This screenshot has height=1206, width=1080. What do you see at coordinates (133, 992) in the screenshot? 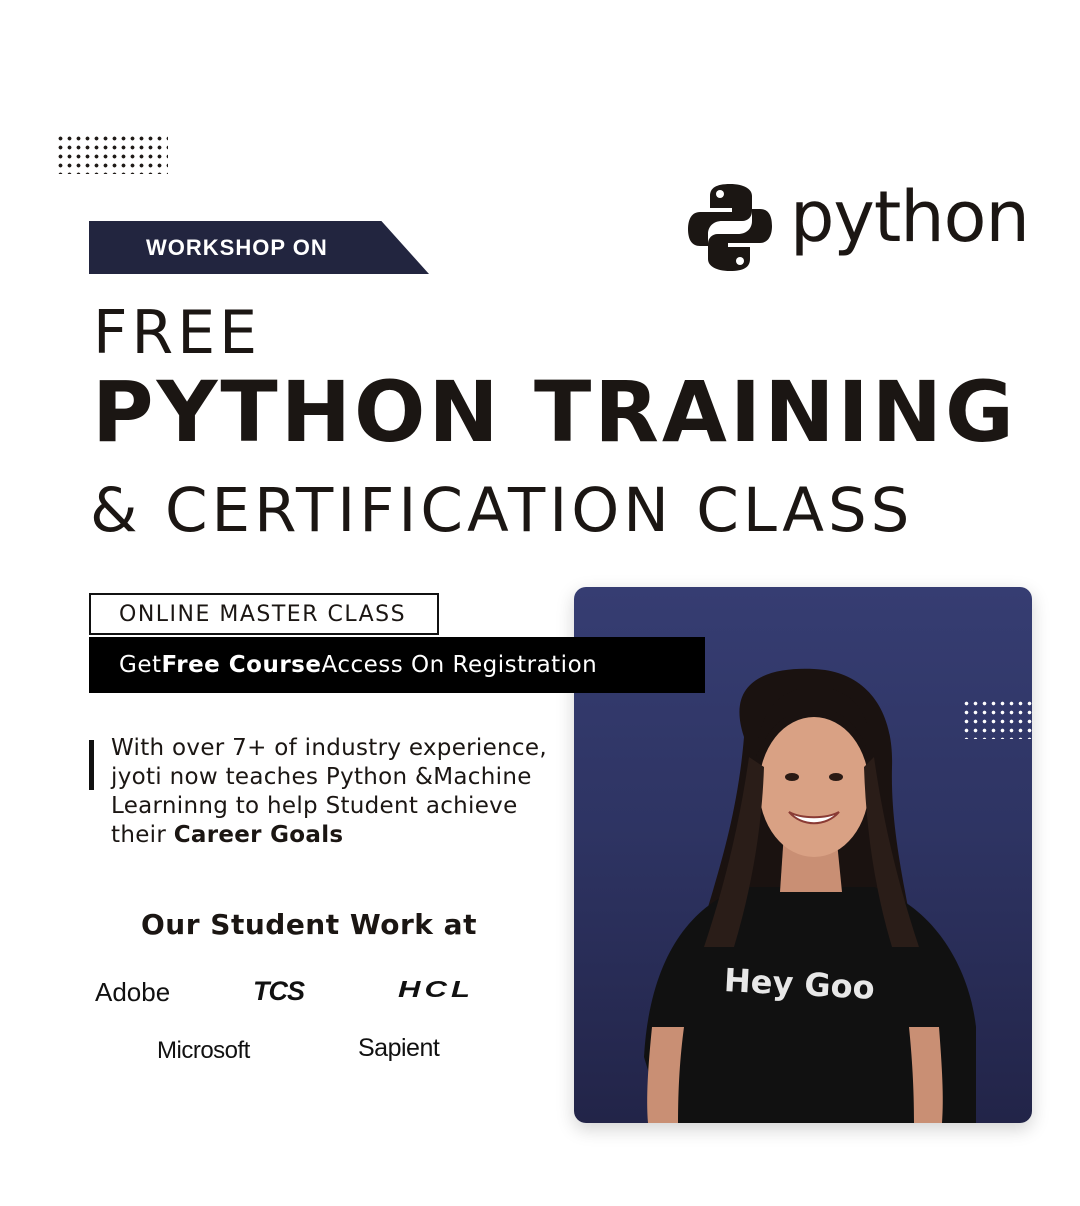
I see `company-logo-adobe: Adobe` at bounding box center [133, 992].